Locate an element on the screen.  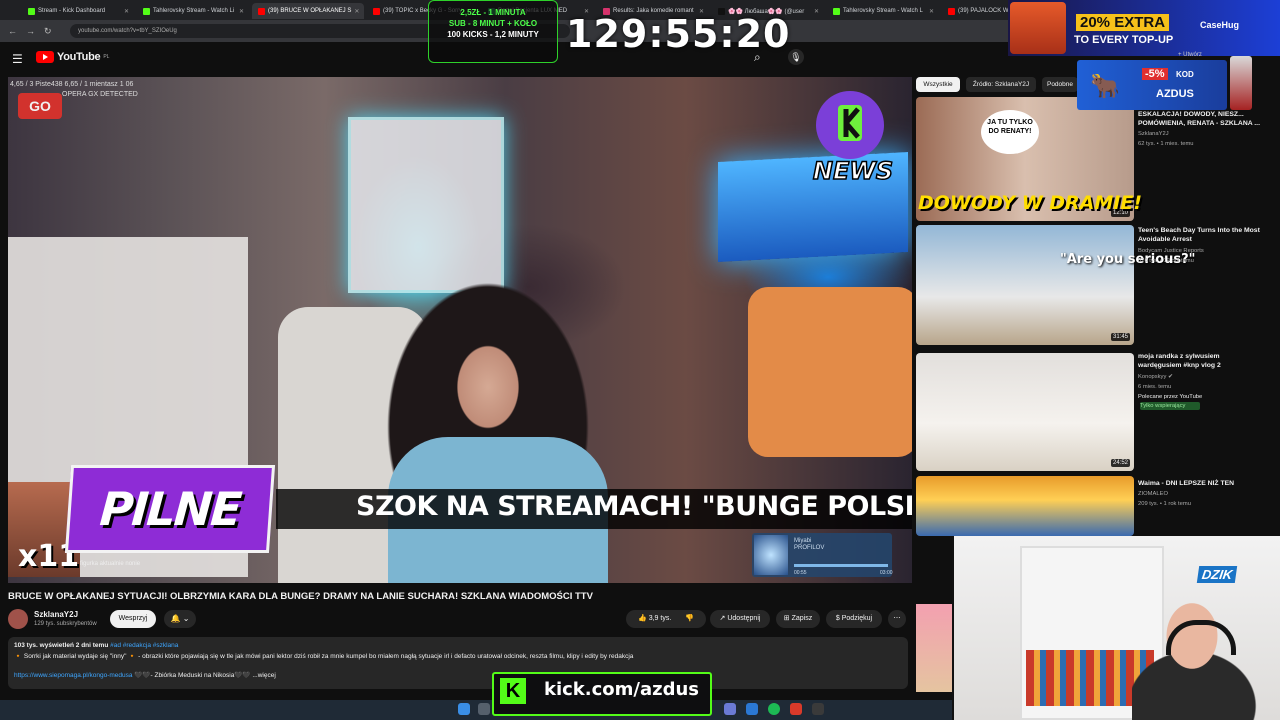
windows-start-icon is located at coordinates (464, 709).